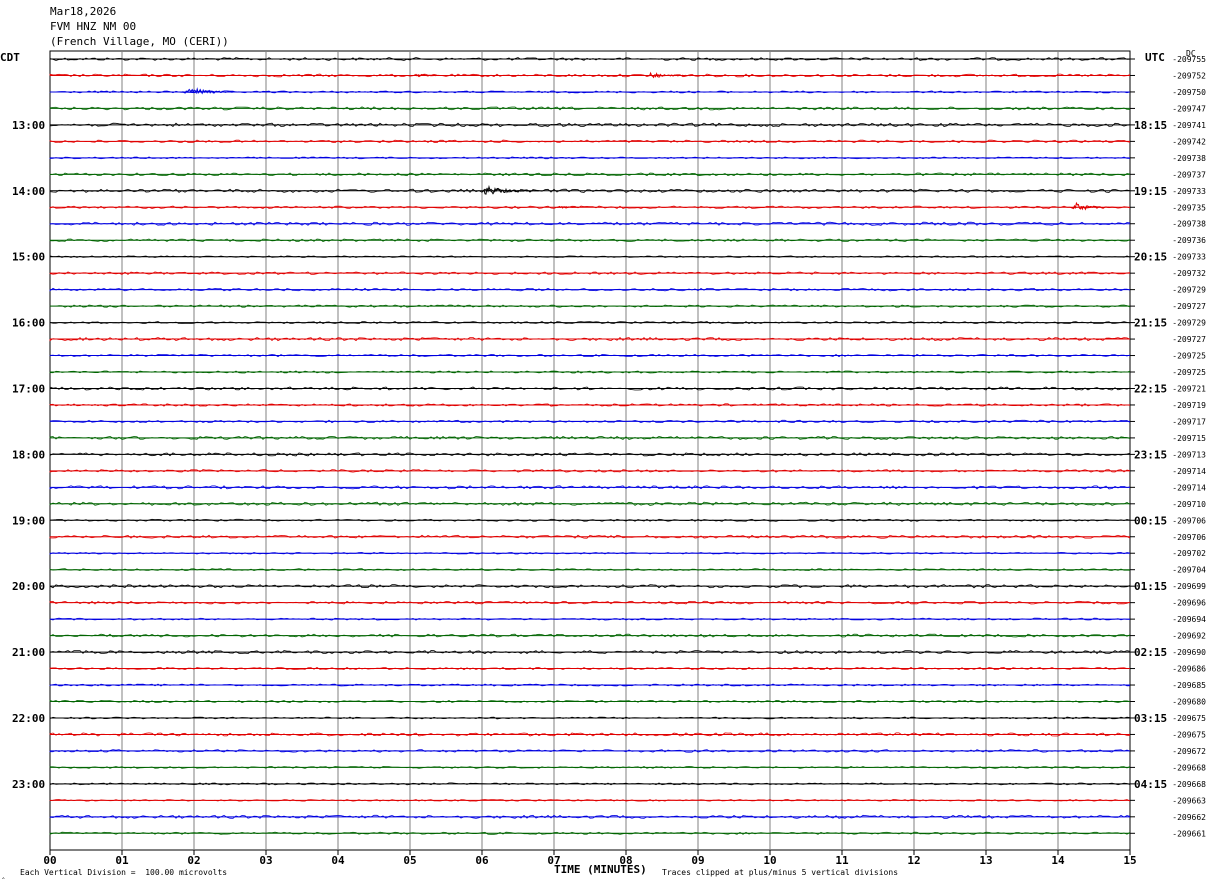  I want to click on x-tick-label: 09, so click(697, 860).